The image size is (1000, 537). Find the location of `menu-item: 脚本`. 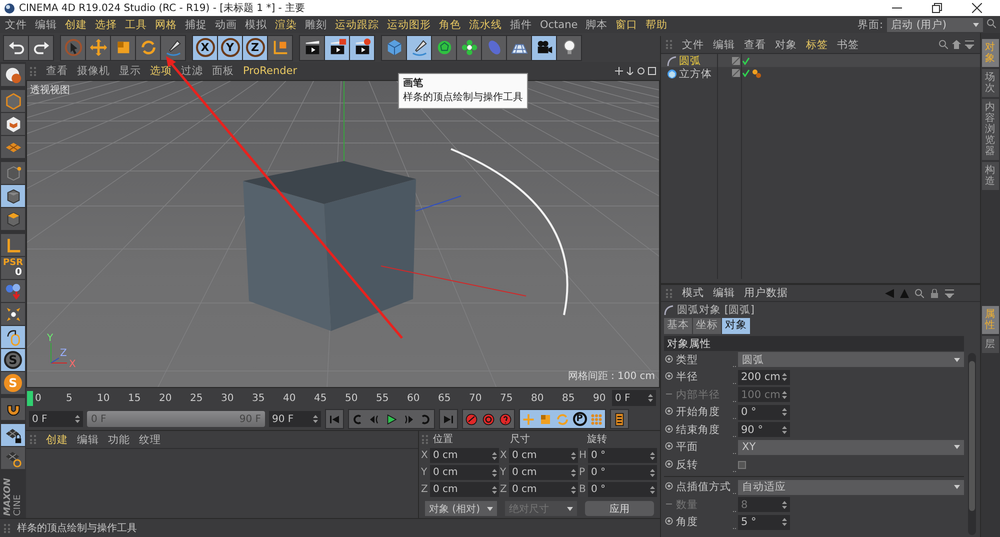

menu-item: 脚本 is located at coordinates (597, 25).